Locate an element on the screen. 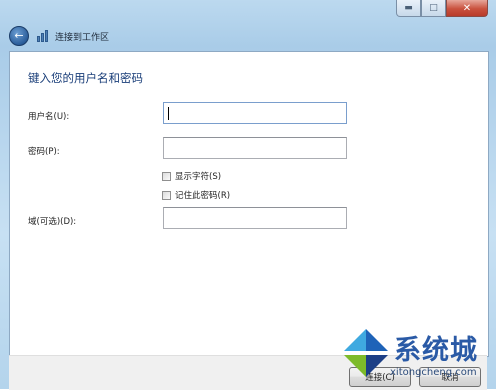 This screenshot has width=496, height=390. back-button: ← is located at coordinates (19, 36).